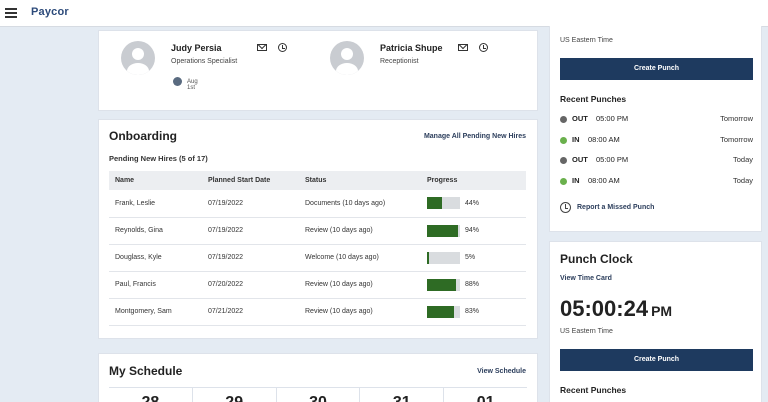 The height and width of the screenshot is (402, 768). I want to click on celebration-icon, so click(177, 81).